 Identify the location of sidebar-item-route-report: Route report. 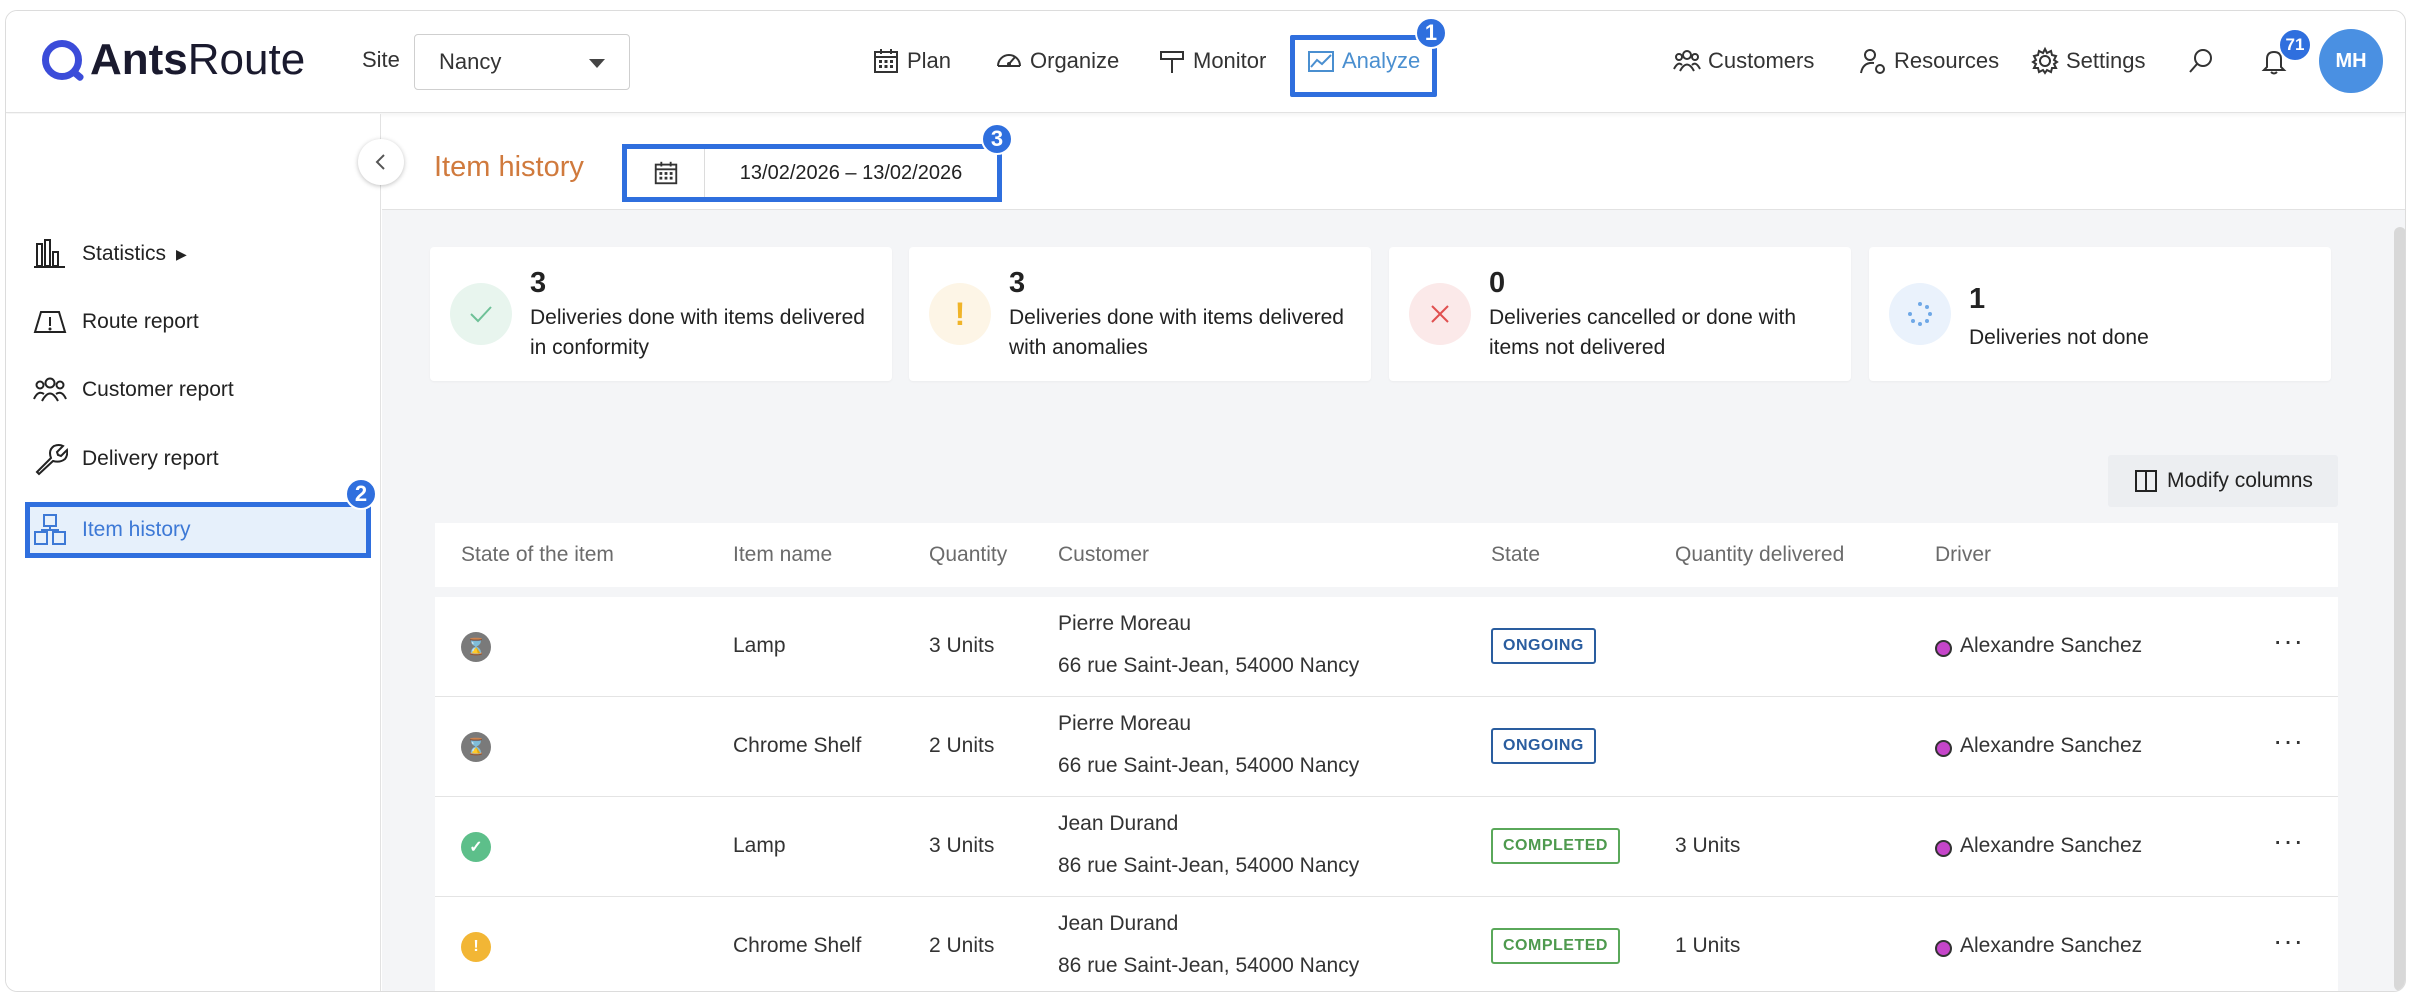
(115, 322).